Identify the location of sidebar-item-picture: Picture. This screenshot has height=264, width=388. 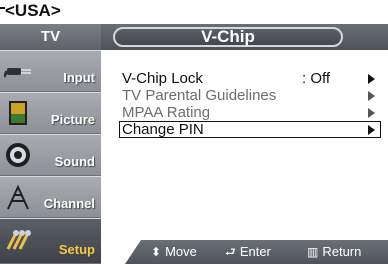
(50, 113).